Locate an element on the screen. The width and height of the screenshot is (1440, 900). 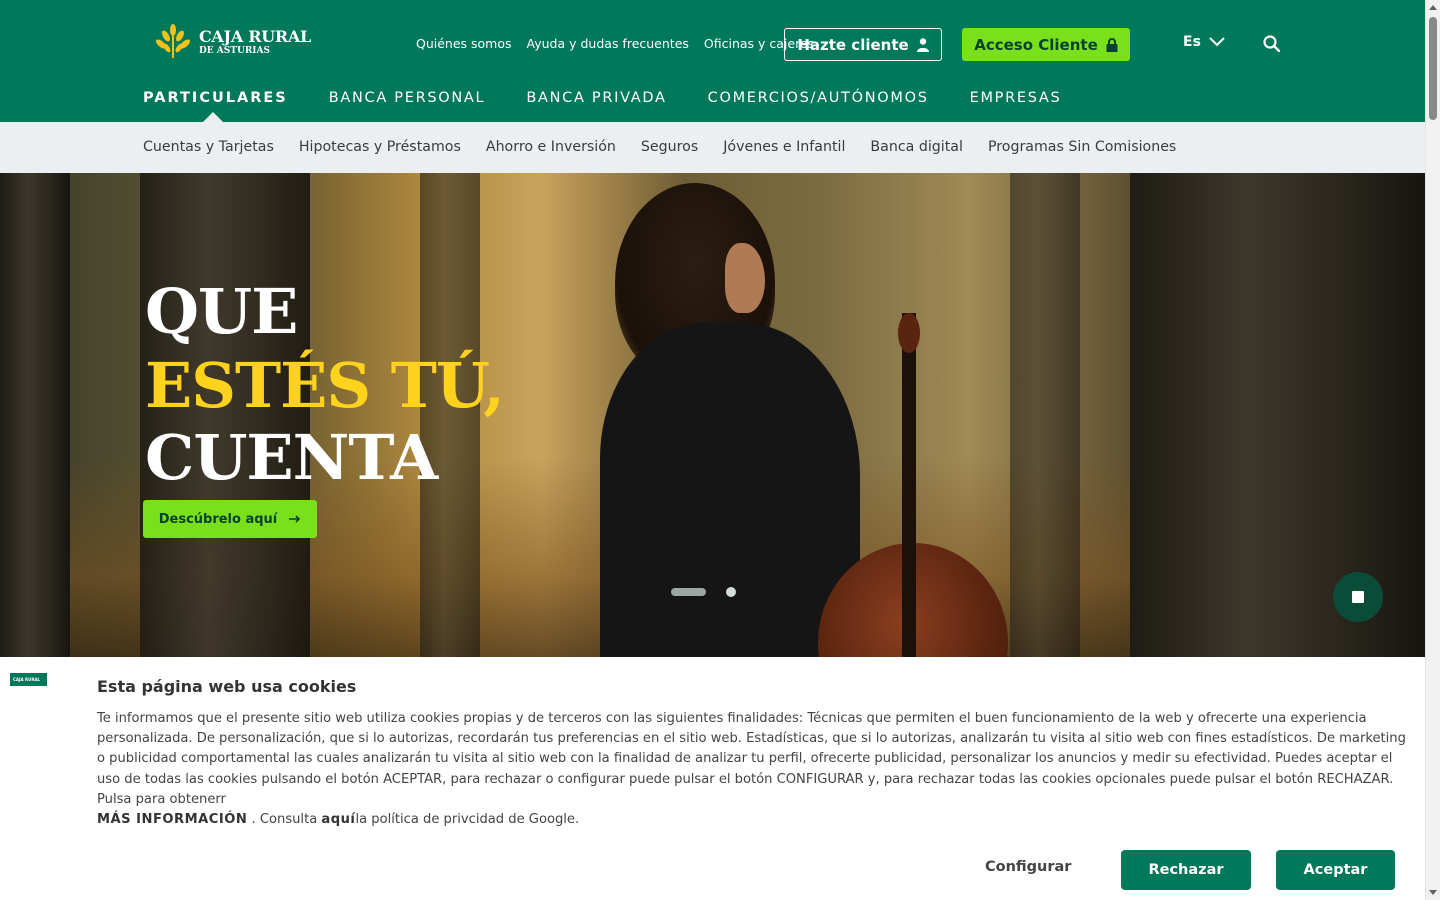
subnav-ahorro-inversion: Ahorro e Inversión is located at coordinates (551, 147).